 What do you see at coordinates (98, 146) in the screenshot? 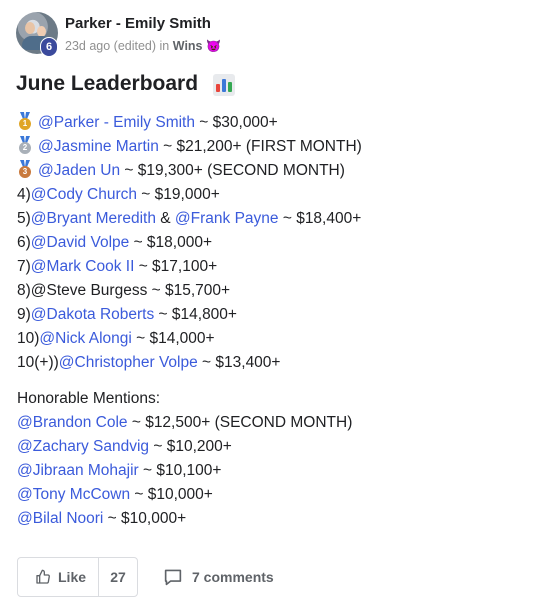
I see `user-mention-link: @Jasmine Martin` at bounding box center [98, 146].